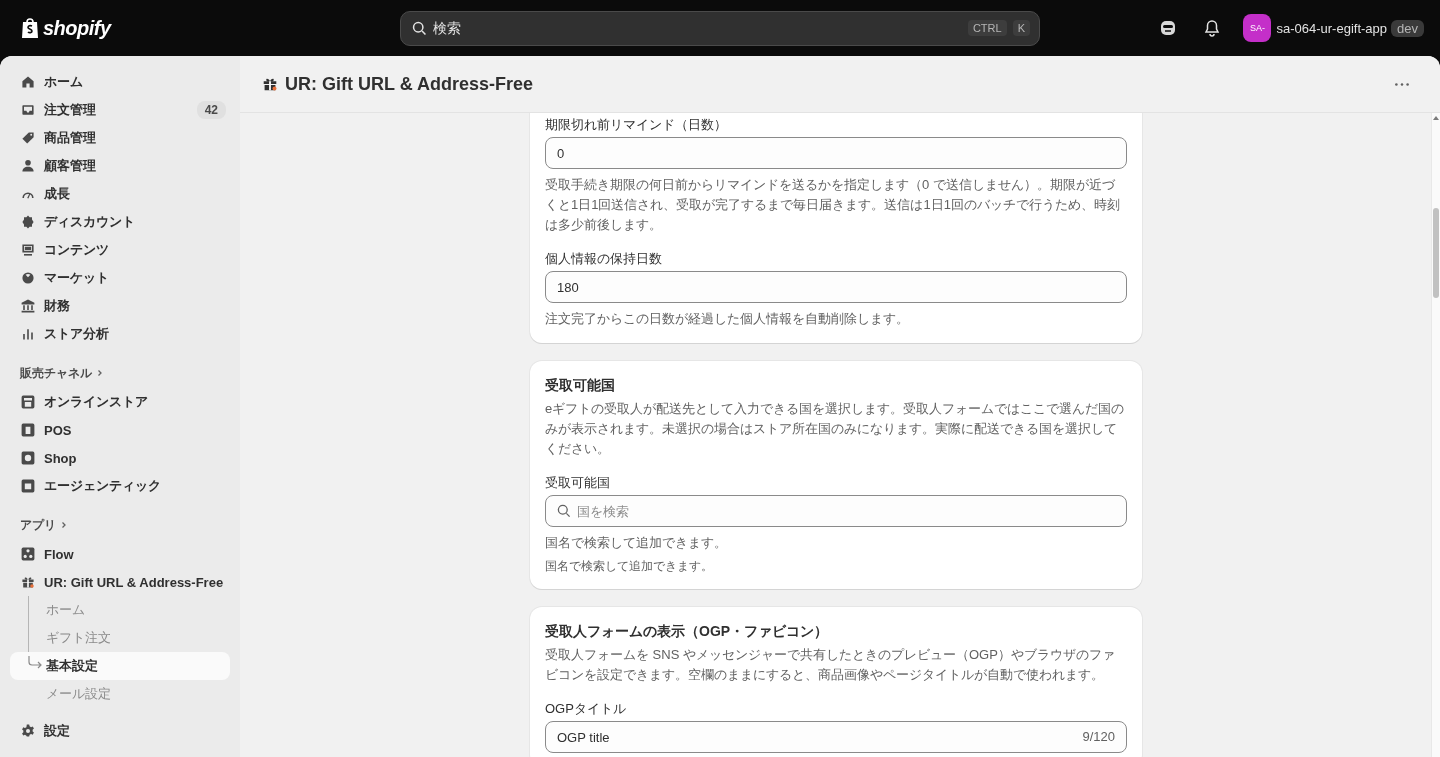  I want to click on shopping-bag-icon, so click(30, 28).